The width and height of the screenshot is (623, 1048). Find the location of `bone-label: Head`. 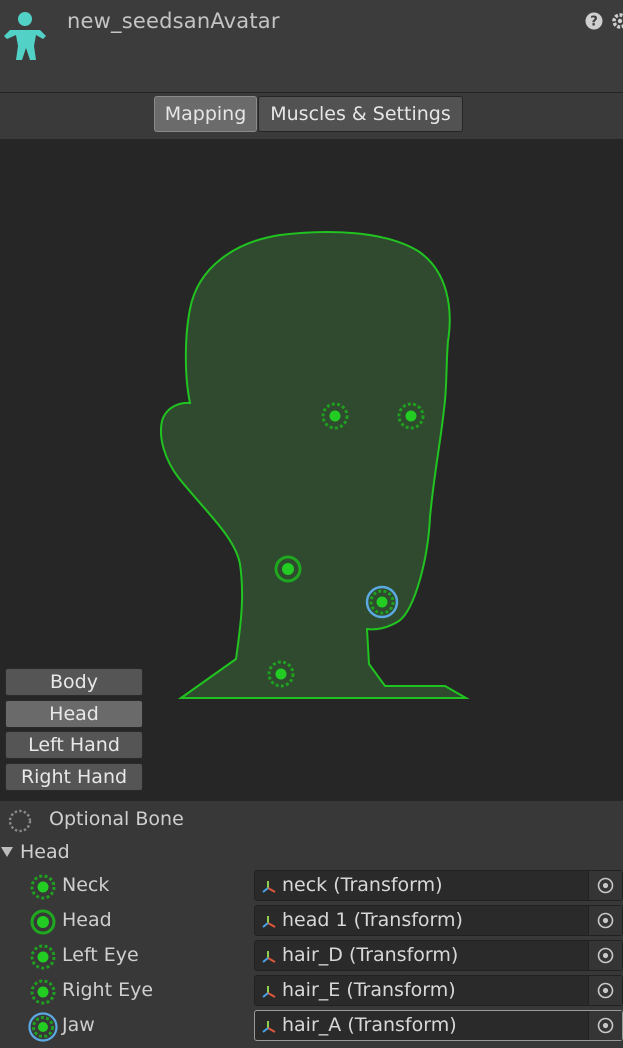

bone-label: Head is located at coordinates (87, 920).